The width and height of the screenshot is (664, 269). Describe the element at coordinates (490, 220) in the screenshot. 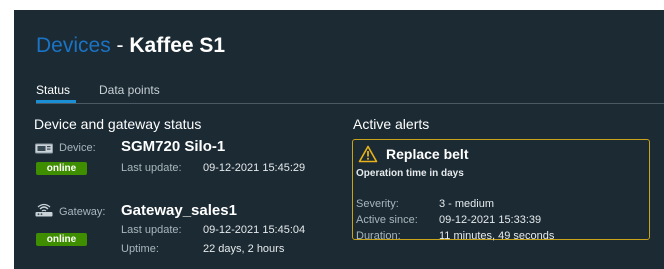

I see `alert-active-since-value: 09-12-2021 15:33:39` at that location.